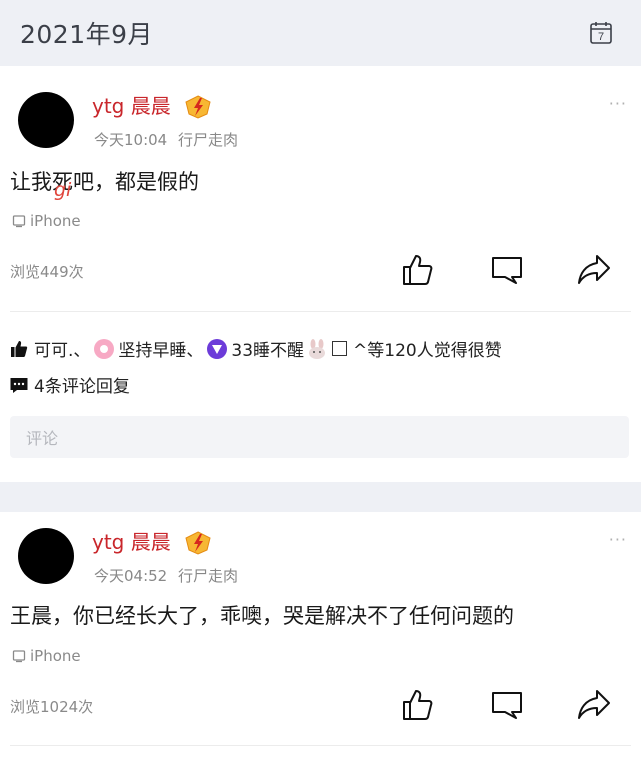 This screenshot has height=766, width=641. Describe the element at coordinates (42, 438) in the screenshot. I see `comment-placeholder: 评论` at that location.